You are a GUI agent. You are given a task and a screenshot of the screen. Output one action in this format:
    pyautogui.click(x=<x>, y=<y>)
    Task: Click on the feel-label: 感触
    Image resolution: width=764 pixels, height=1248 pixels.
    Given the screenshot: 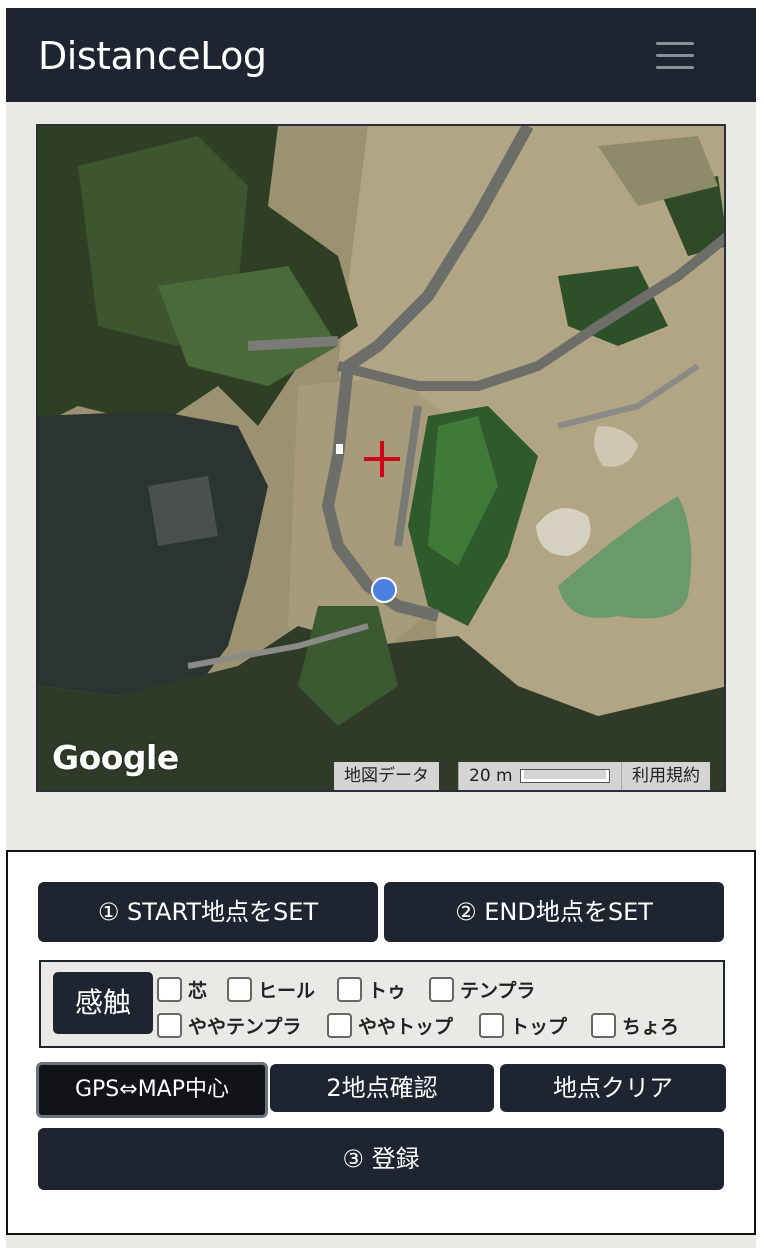 What is the action you would take?
    pyautogui.click(x=103, y=1003)
    